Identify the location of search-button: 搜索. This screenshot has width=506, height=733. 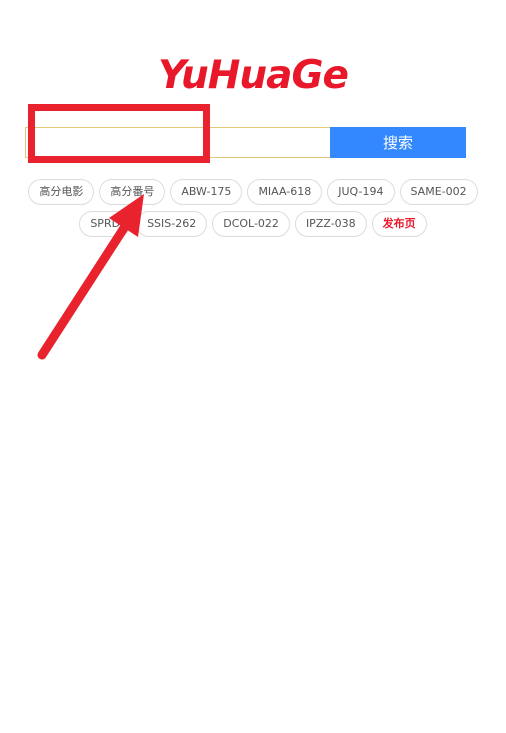
(398, 142).